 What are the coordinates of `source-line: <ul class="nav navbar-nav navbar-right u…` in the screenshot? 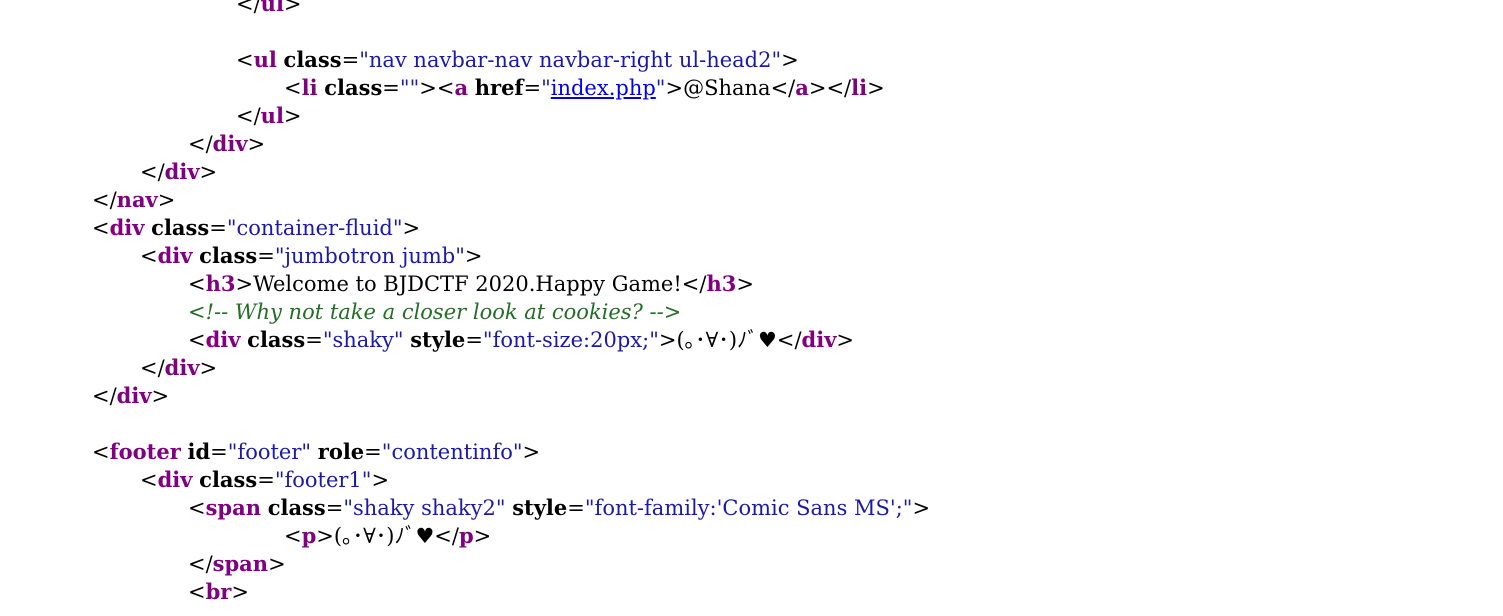 It's located at (517, 60).